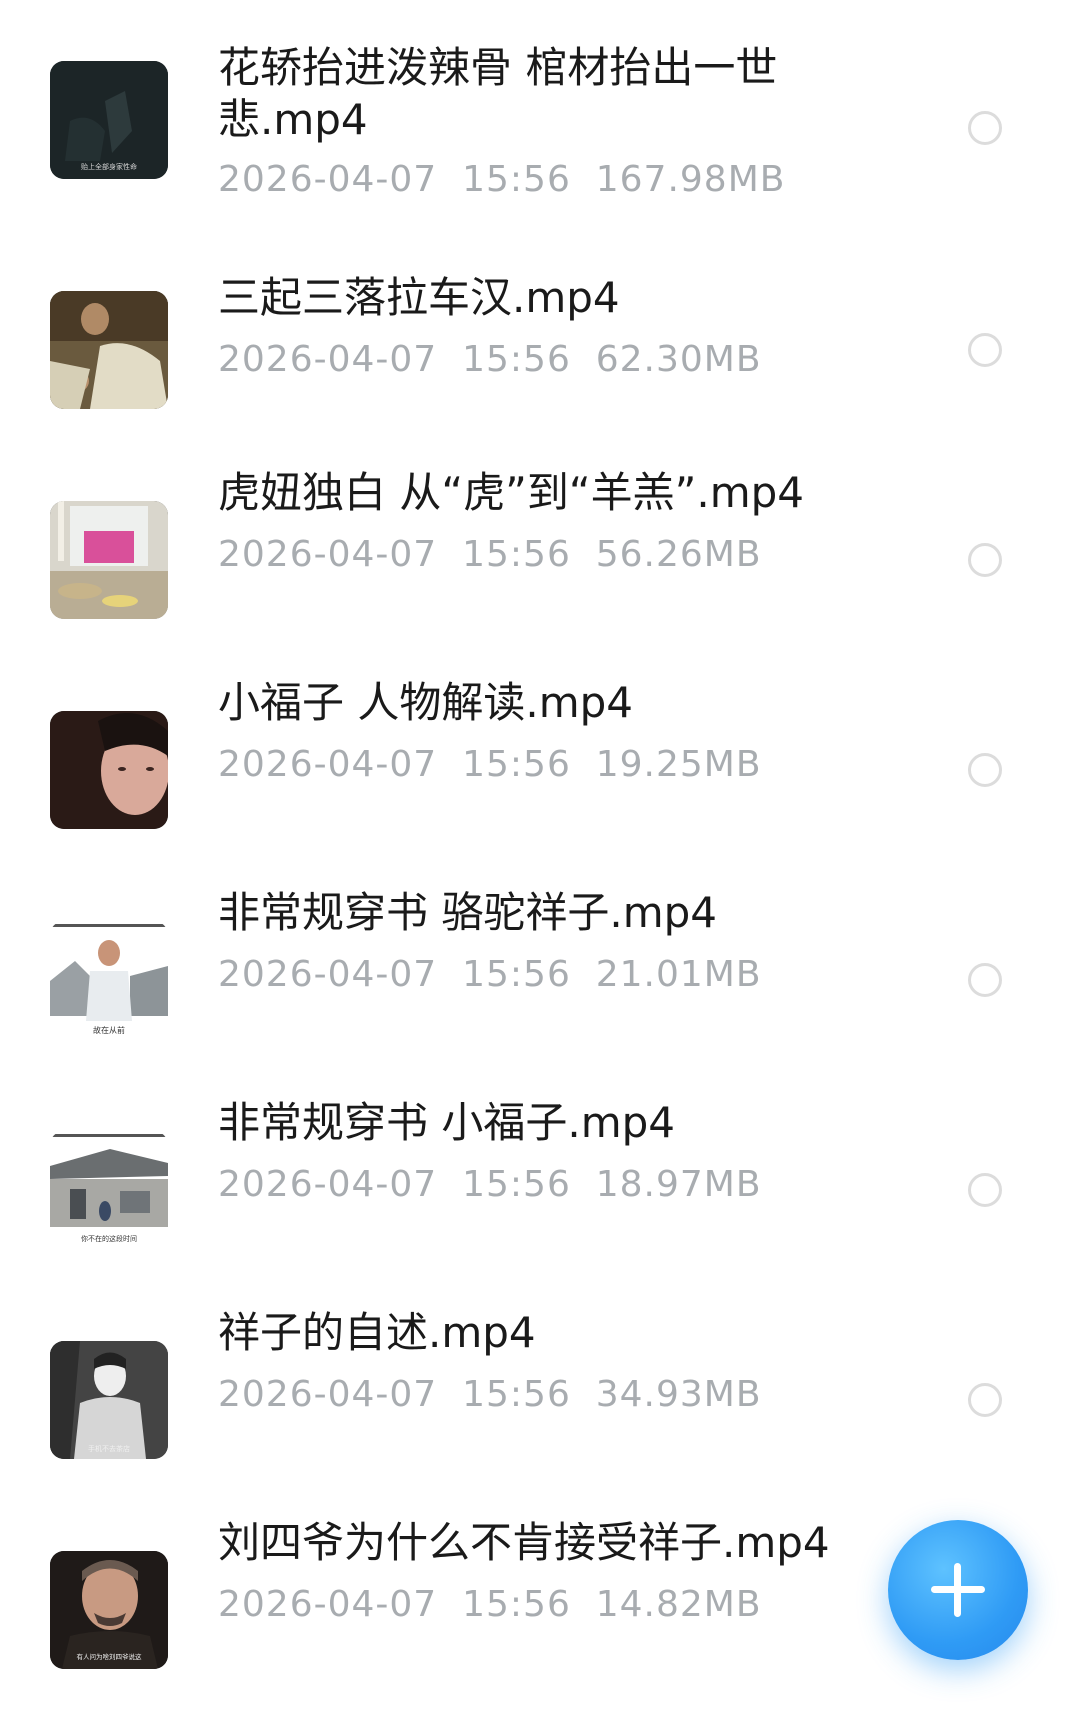  I want to click on thumbnail-caption: 你不在的这段时间, so click(109, 1238).